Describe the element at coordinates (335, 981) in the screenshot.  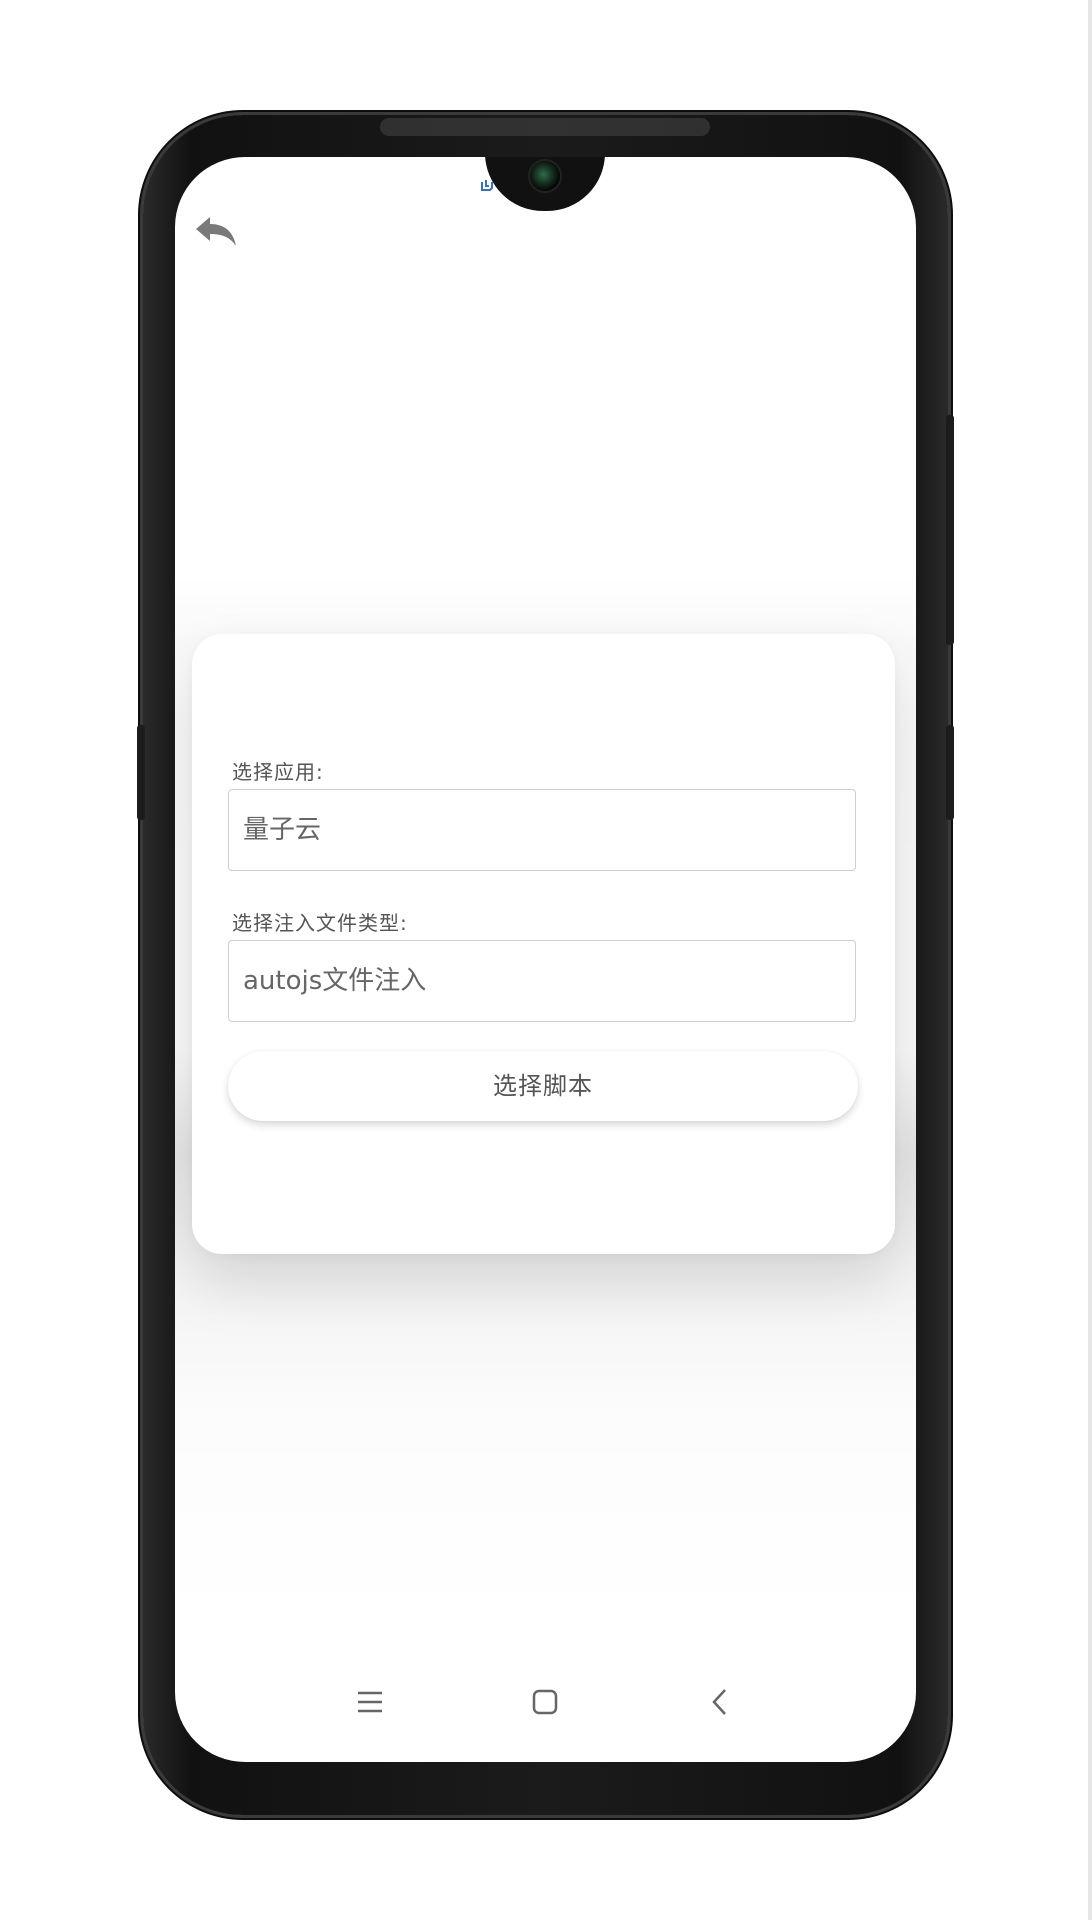
I see `inject-type-select-value: autojs文件注入` at that location.